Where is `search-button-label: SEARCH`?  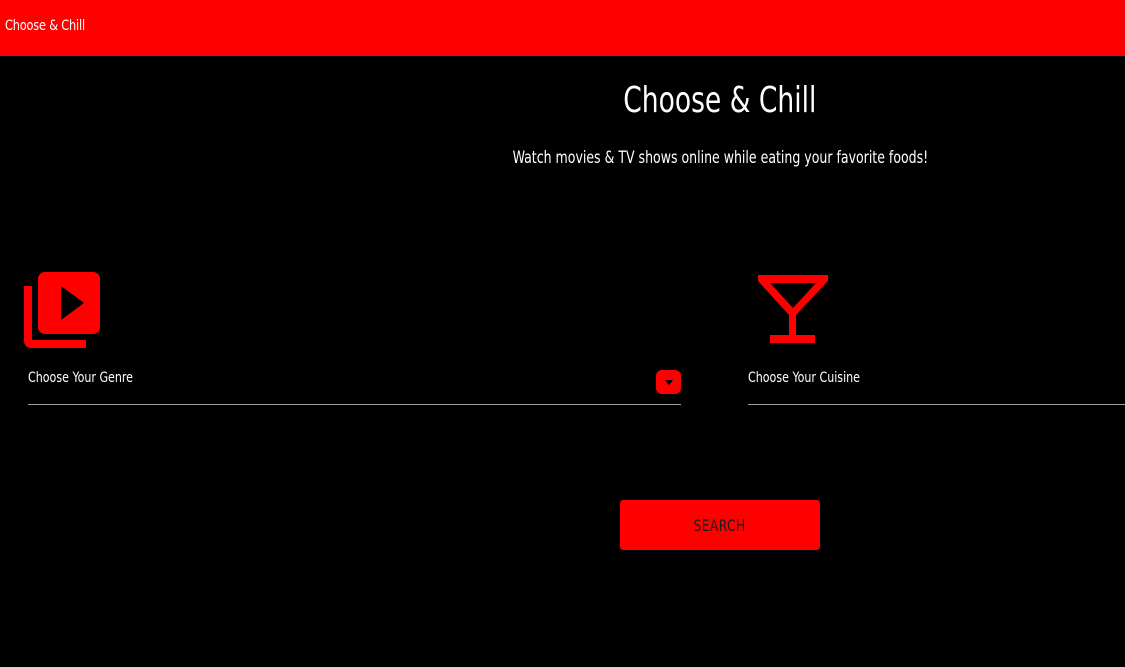
search-button-label: SEARCH is located at coordinates (719, 525).